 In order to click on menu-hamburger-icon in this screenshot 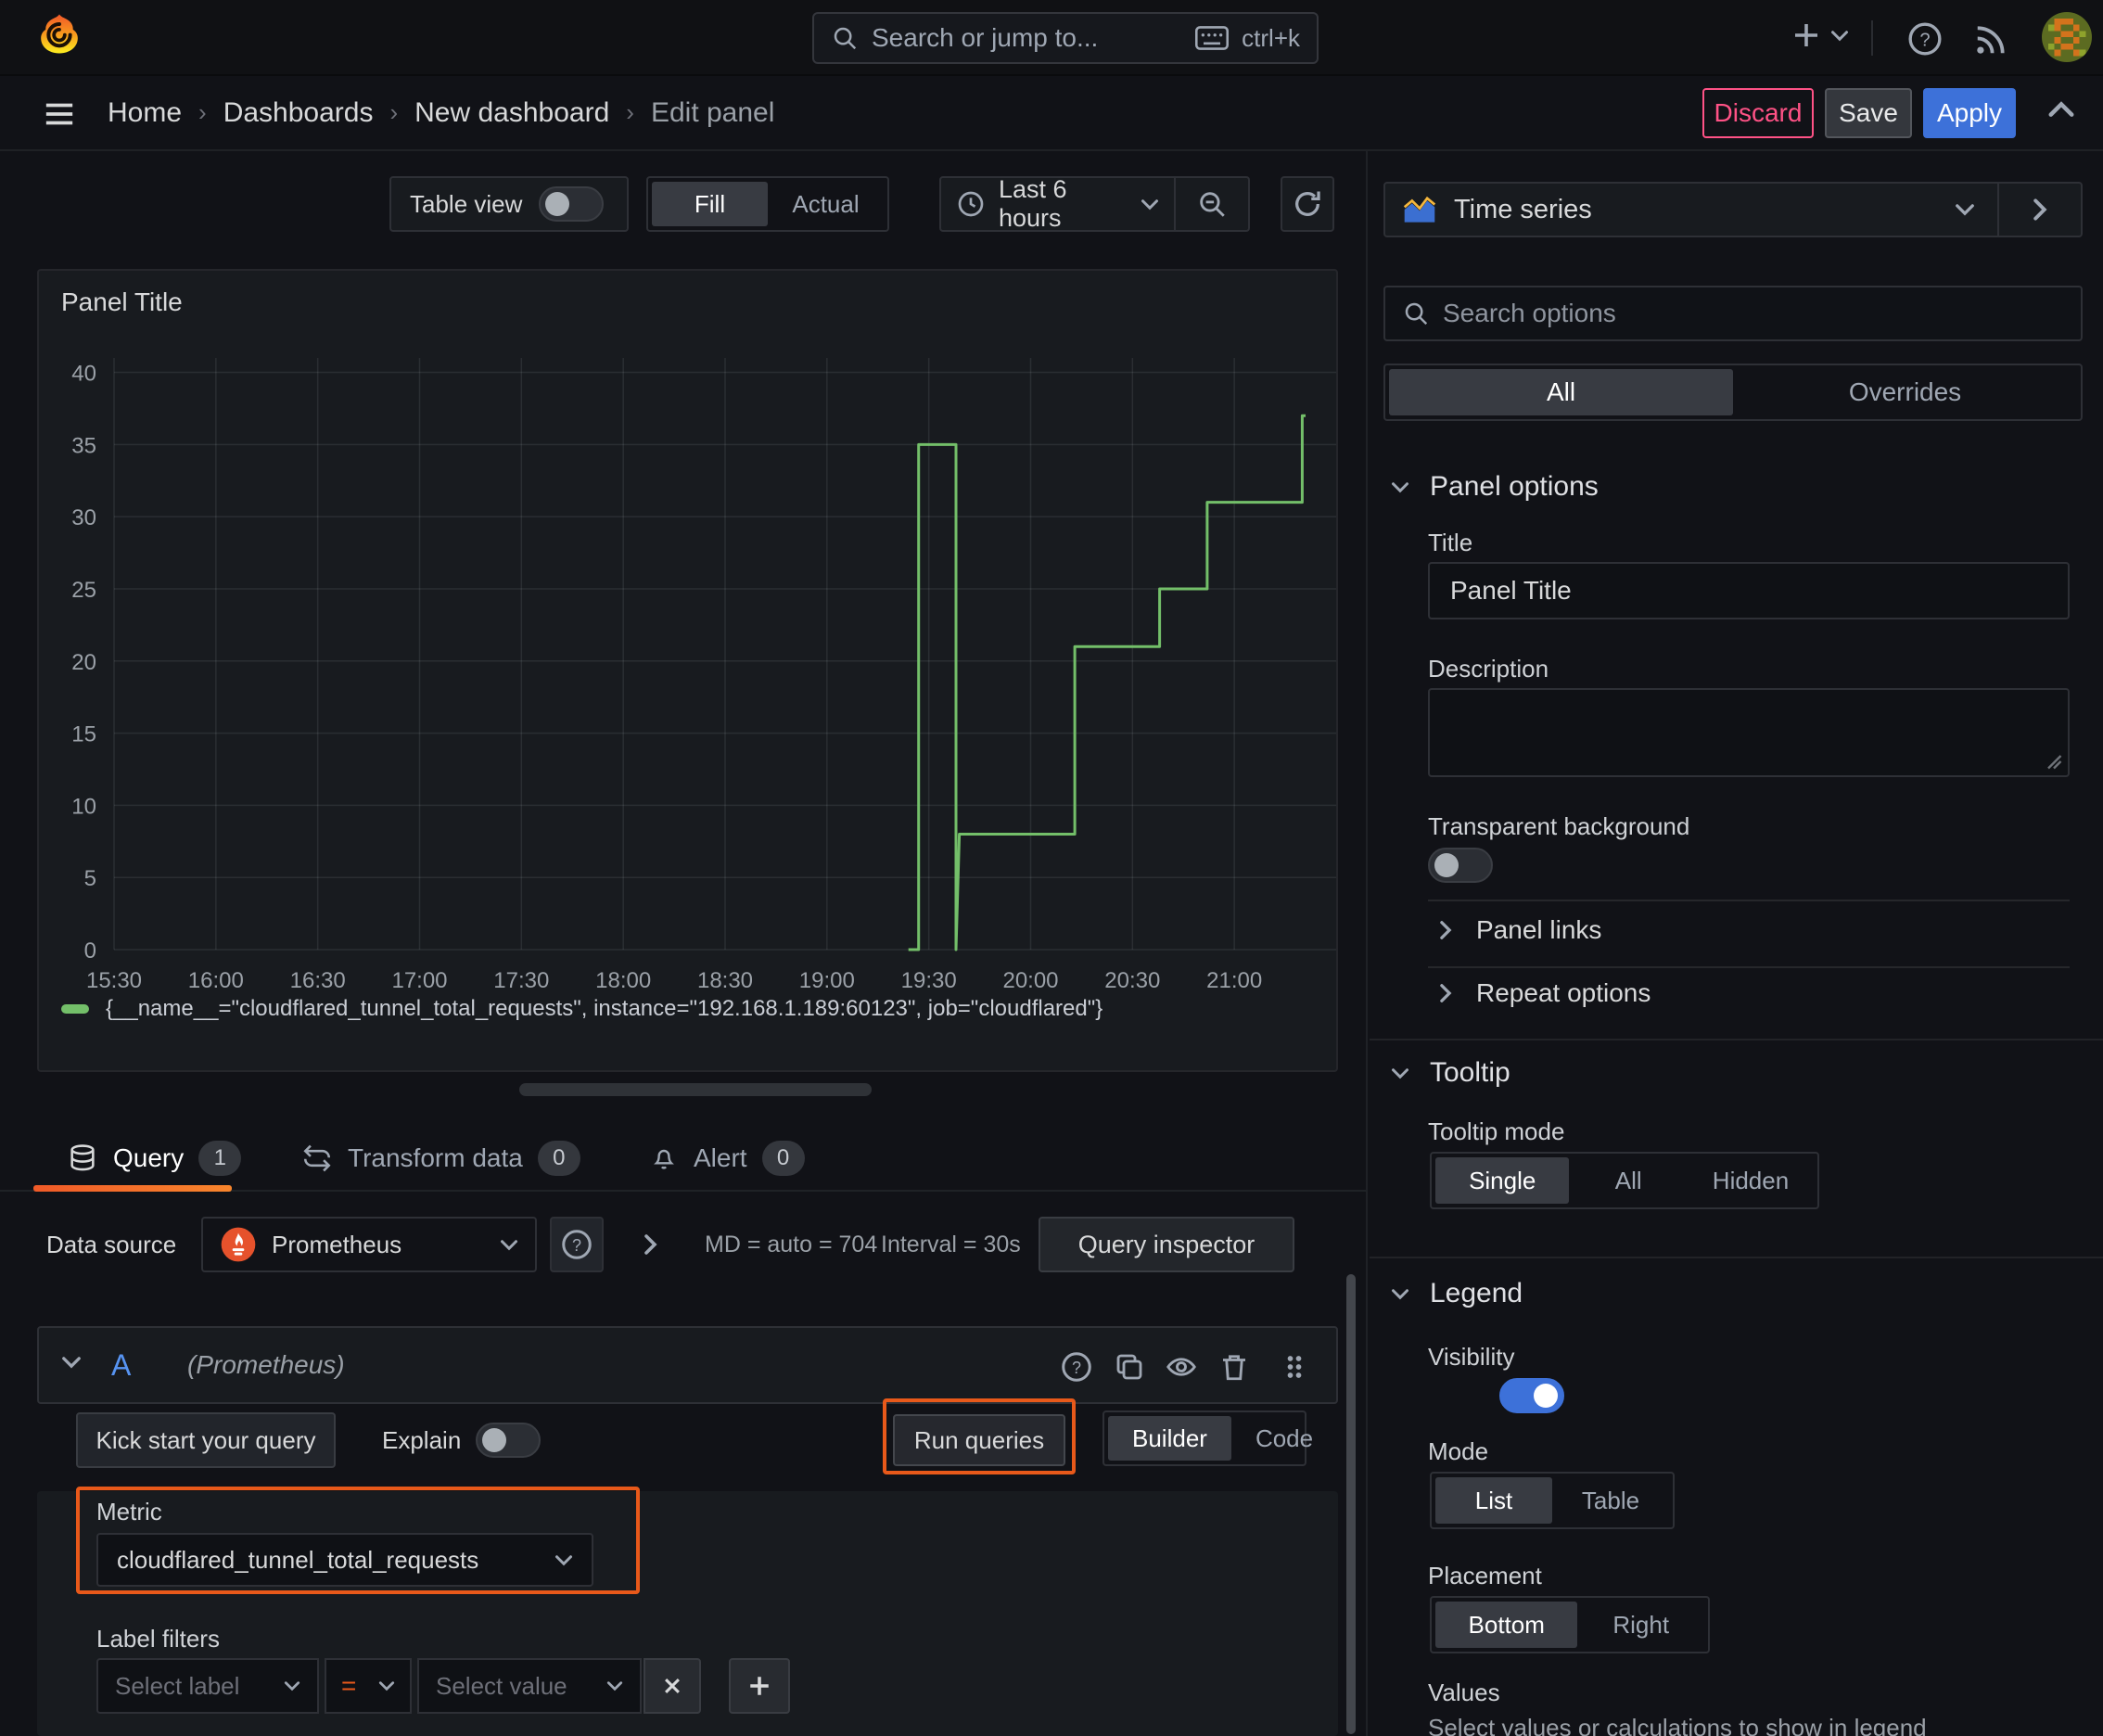, I will do `click(59, 114)`.